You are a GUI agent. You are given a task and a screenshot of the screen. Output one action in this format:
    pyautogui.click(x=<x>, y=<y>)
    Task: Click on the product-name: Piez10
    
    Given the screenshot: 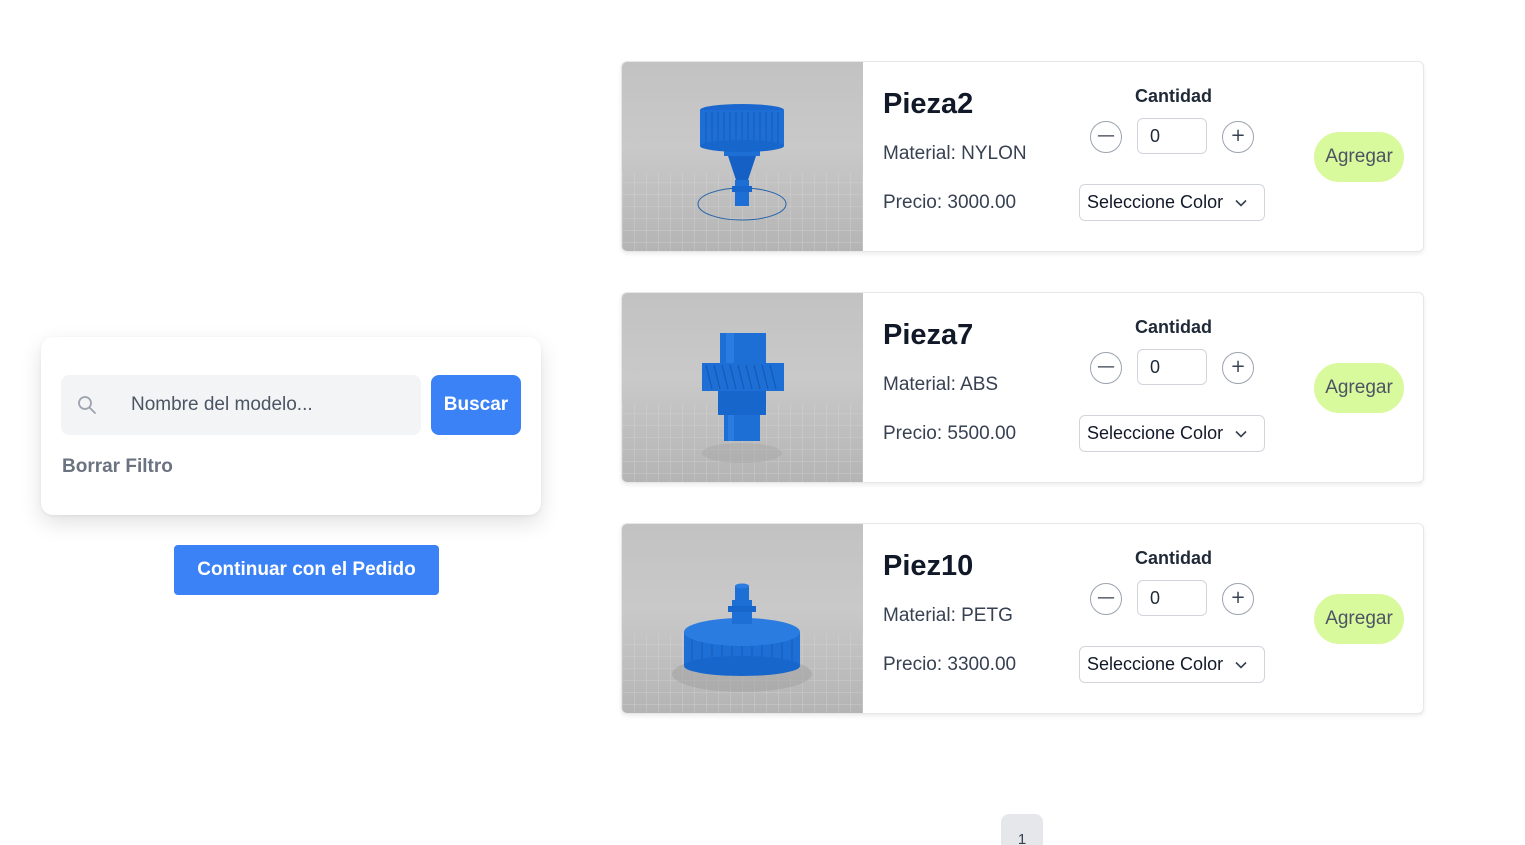 What is the action you would take?
    pyautogui.click(x=928, y=566)
    